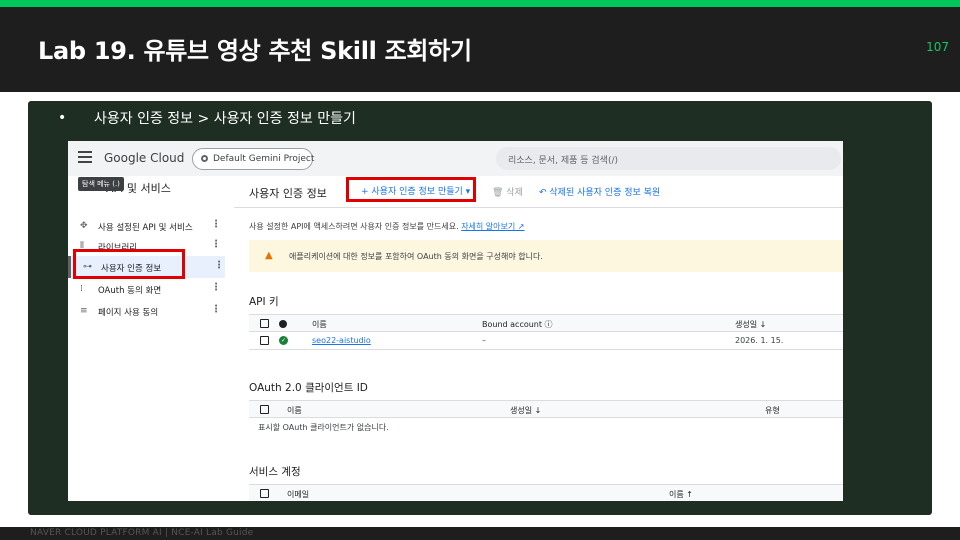  What do you see at coordinates (772, 410) in the screenshot?
I see `col-type: 유형` at bounding box center [772, 410].